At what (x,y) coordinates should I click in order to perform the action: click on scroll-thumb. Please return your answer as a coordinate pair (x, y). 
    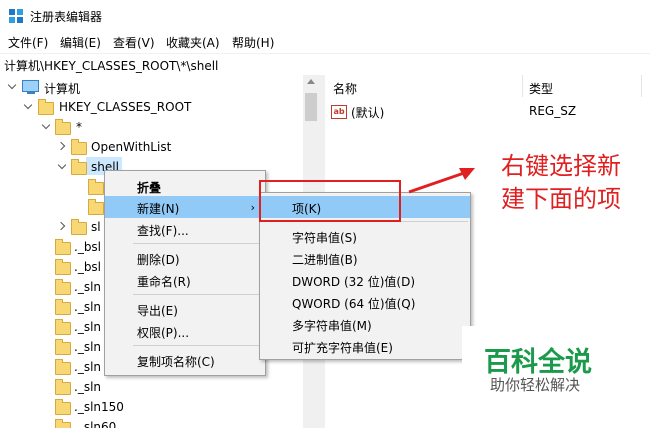
    Looking at the image, I should click on (311, 107).